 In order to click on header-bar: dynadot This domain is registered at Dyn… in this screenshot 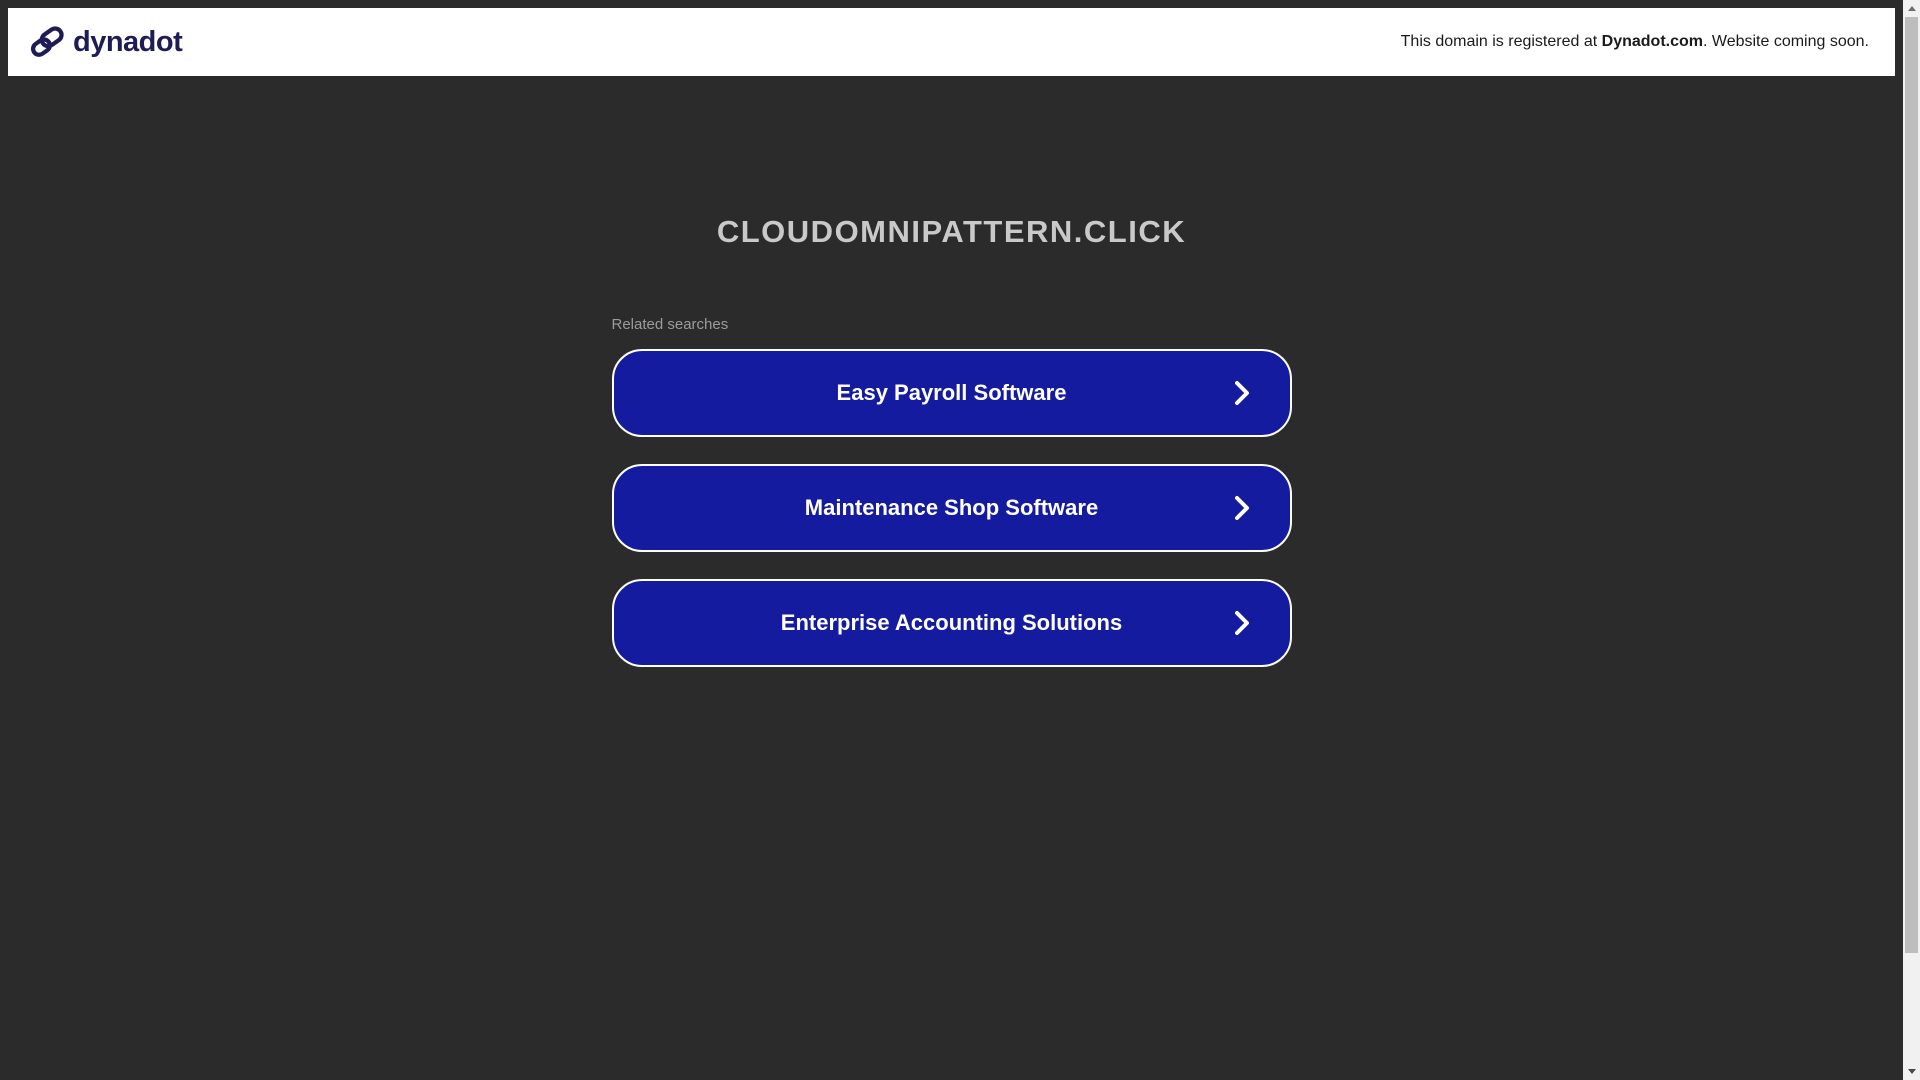, I will do `click(951, 42)`.